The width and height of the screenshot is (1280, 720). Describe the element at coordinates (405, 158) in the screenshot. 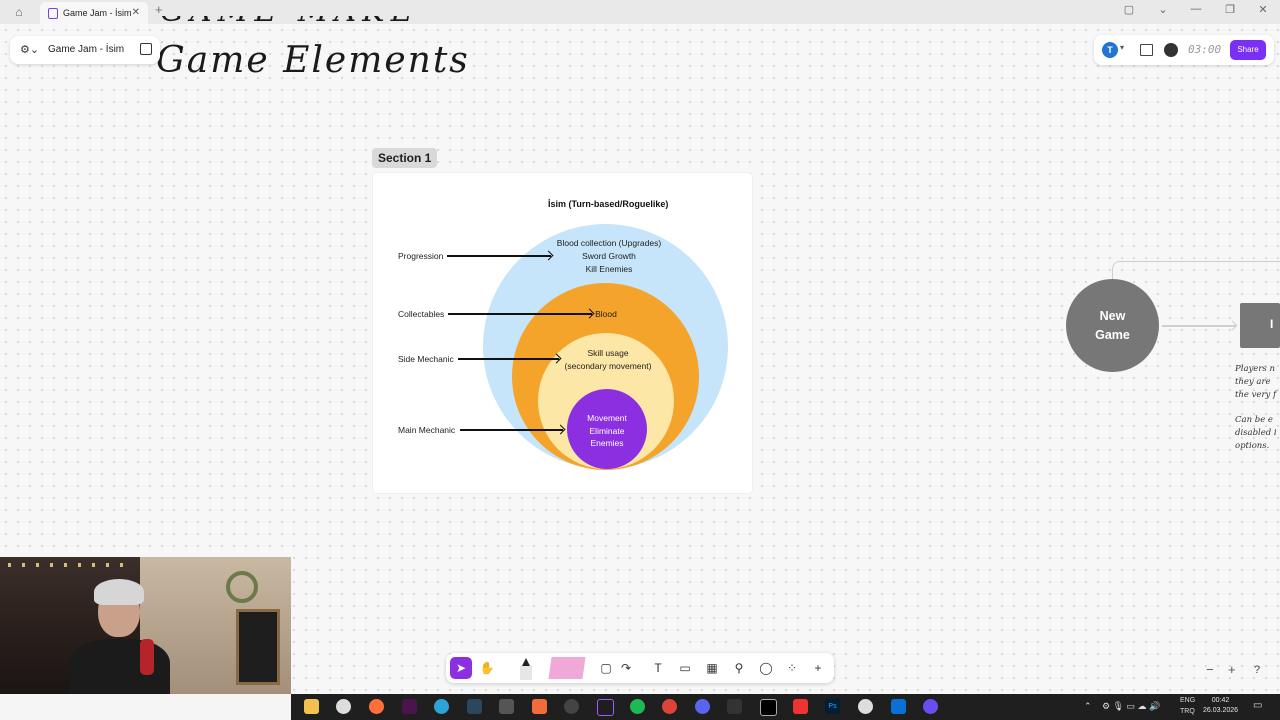

I see `section-label: Section 1` at that location.